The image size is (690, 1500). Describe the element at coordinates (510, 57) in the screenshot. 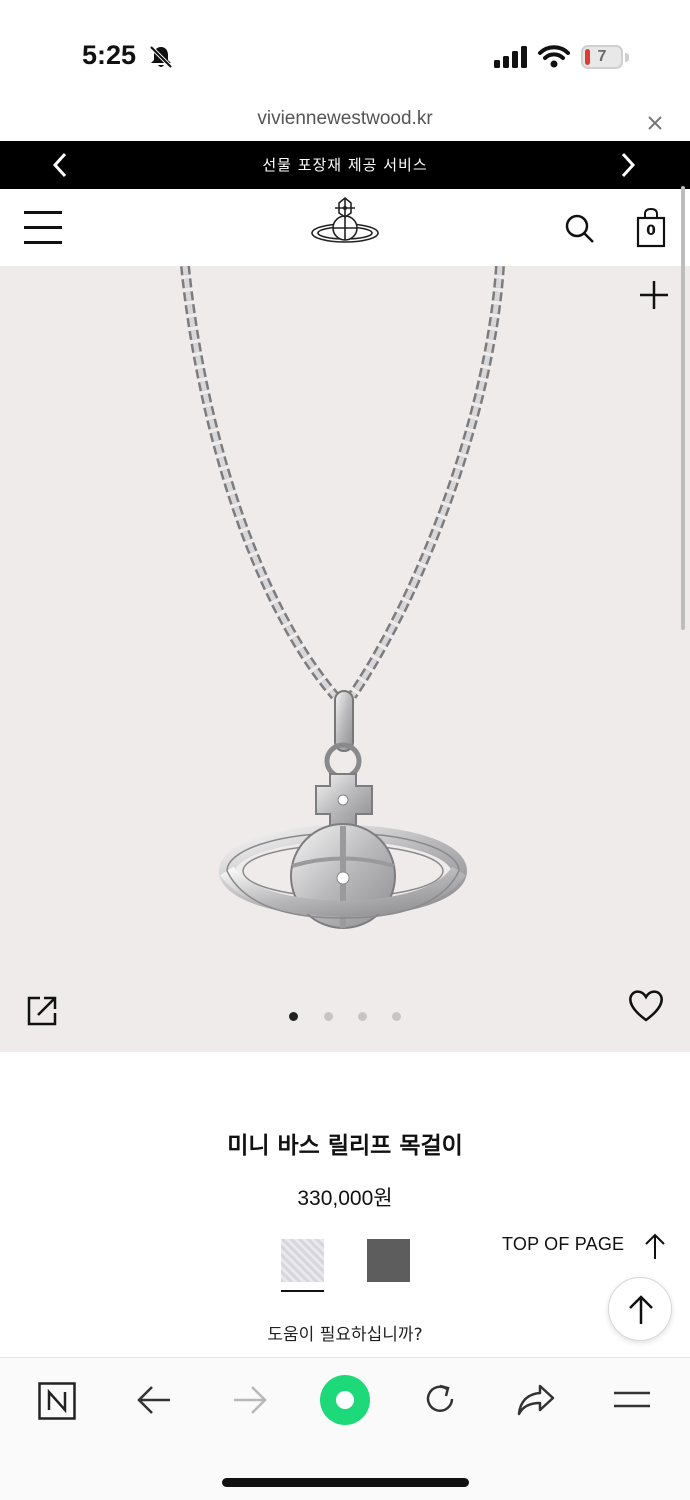

I see `signal-icon` at that location.